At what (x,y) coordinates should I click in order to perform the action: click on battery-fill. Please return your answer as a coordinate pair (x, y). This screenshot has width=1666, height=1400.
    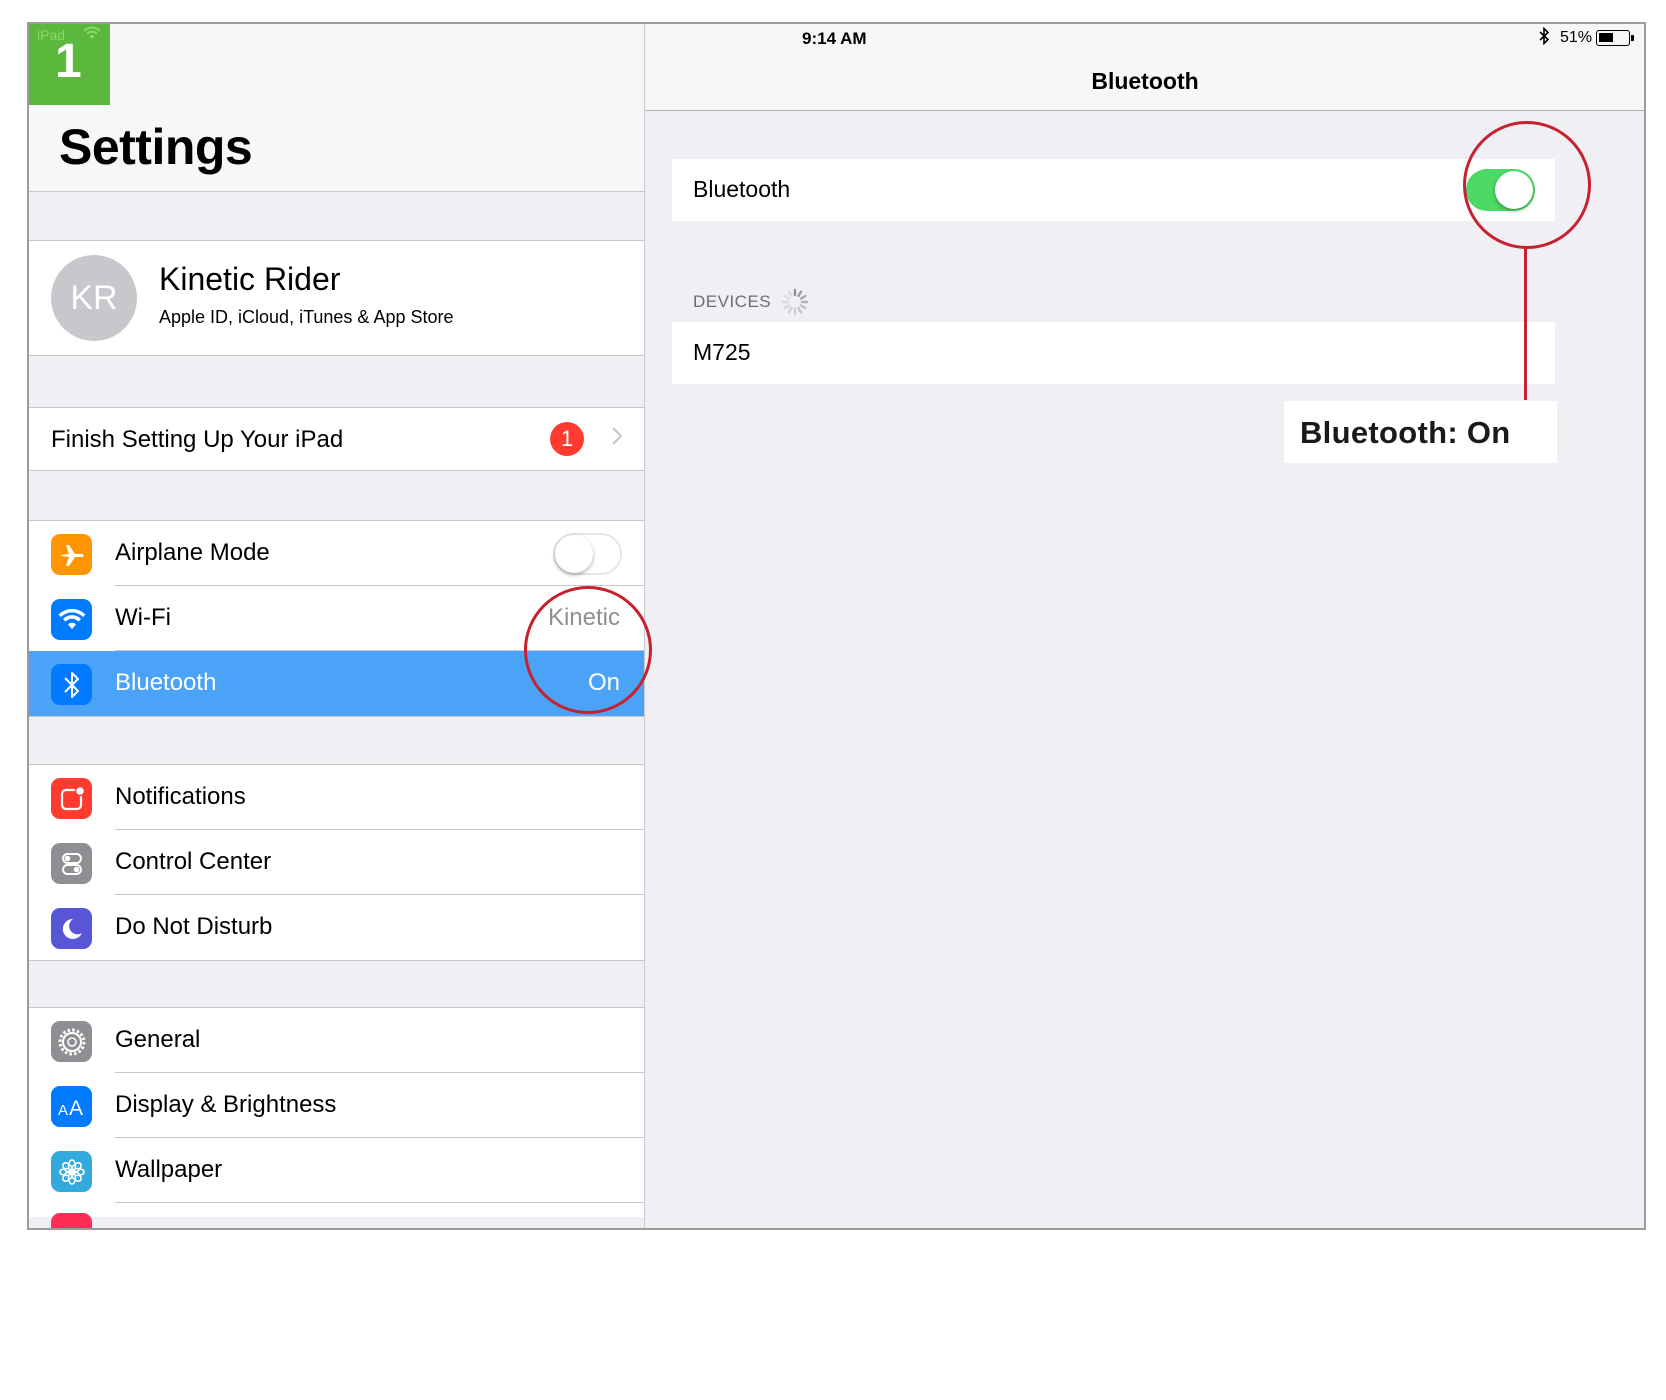
    Looking at the image, I should click on (1606, 37).